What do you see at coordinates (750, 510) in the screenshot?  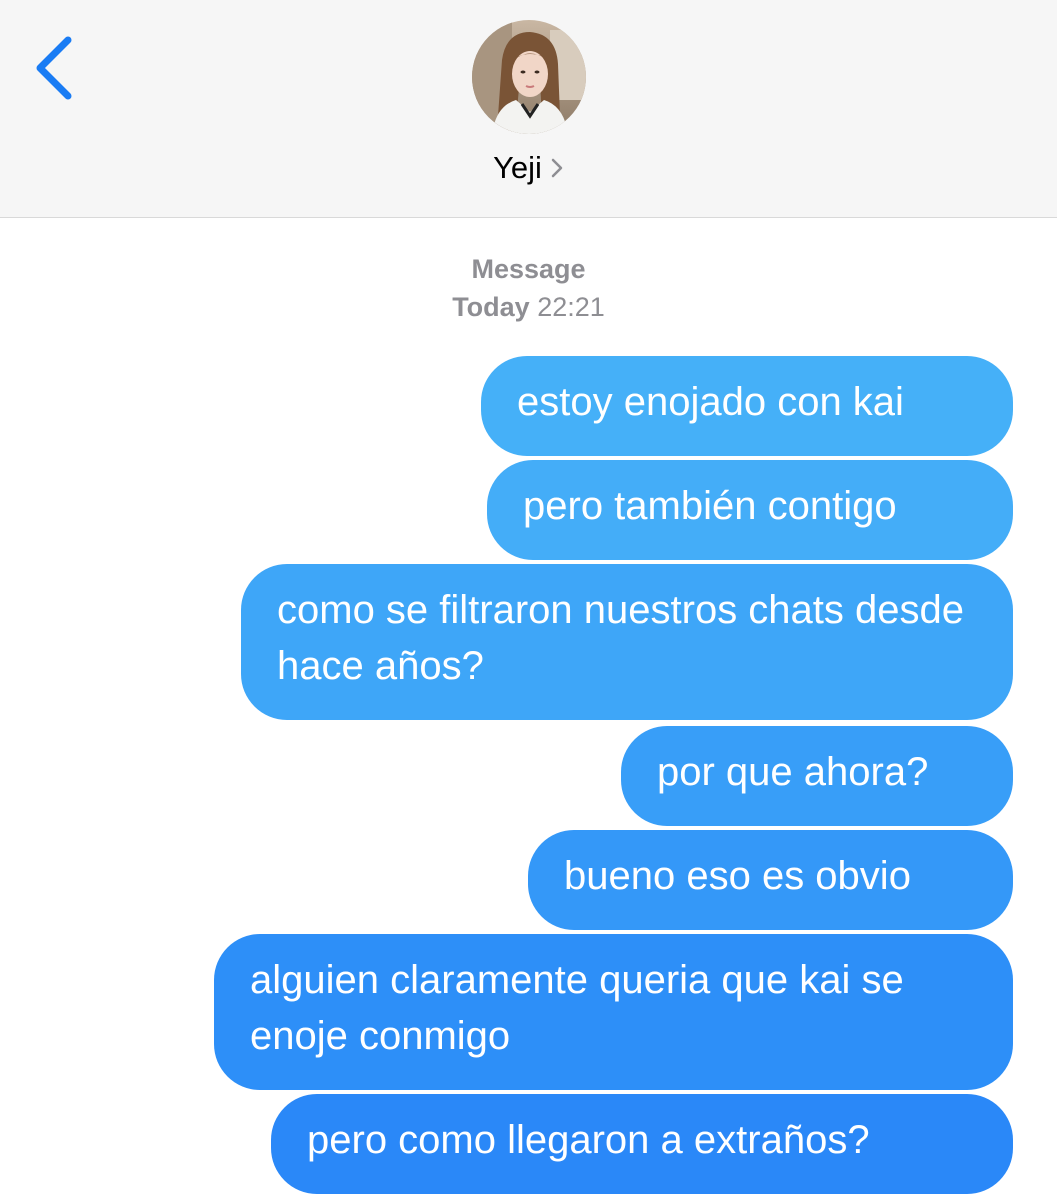 I see `message-bubble: pero también contigo` at bounding box center [750, 510].